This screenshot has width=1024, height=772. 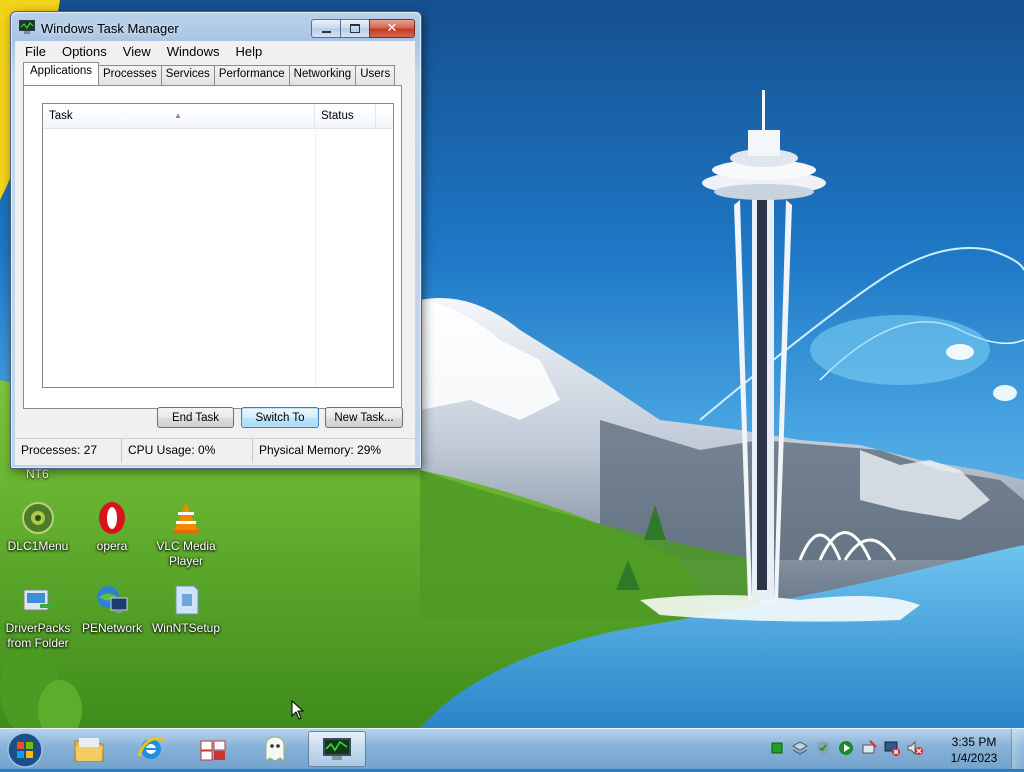 I want to click on desktop-icon-label: opera, so click(x=112, y=546).